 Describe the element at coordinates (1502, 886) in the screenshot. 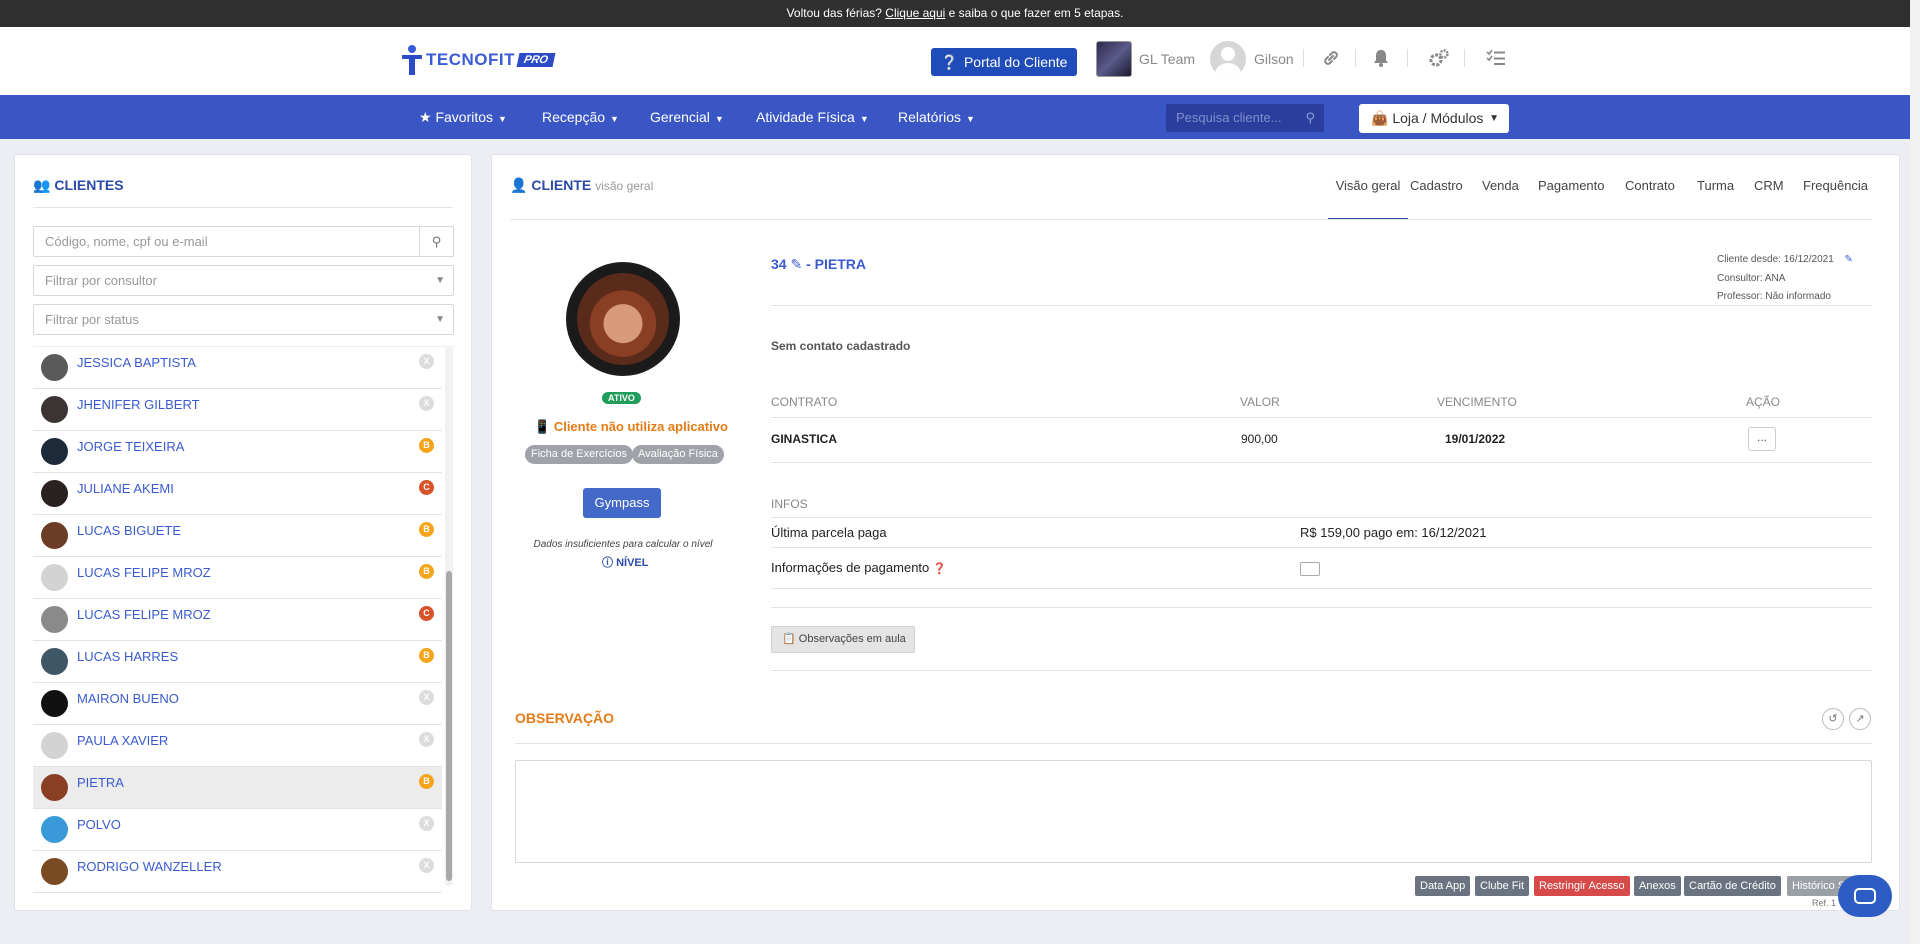

I see `clube-fit-button: Clube Fit` at that location.